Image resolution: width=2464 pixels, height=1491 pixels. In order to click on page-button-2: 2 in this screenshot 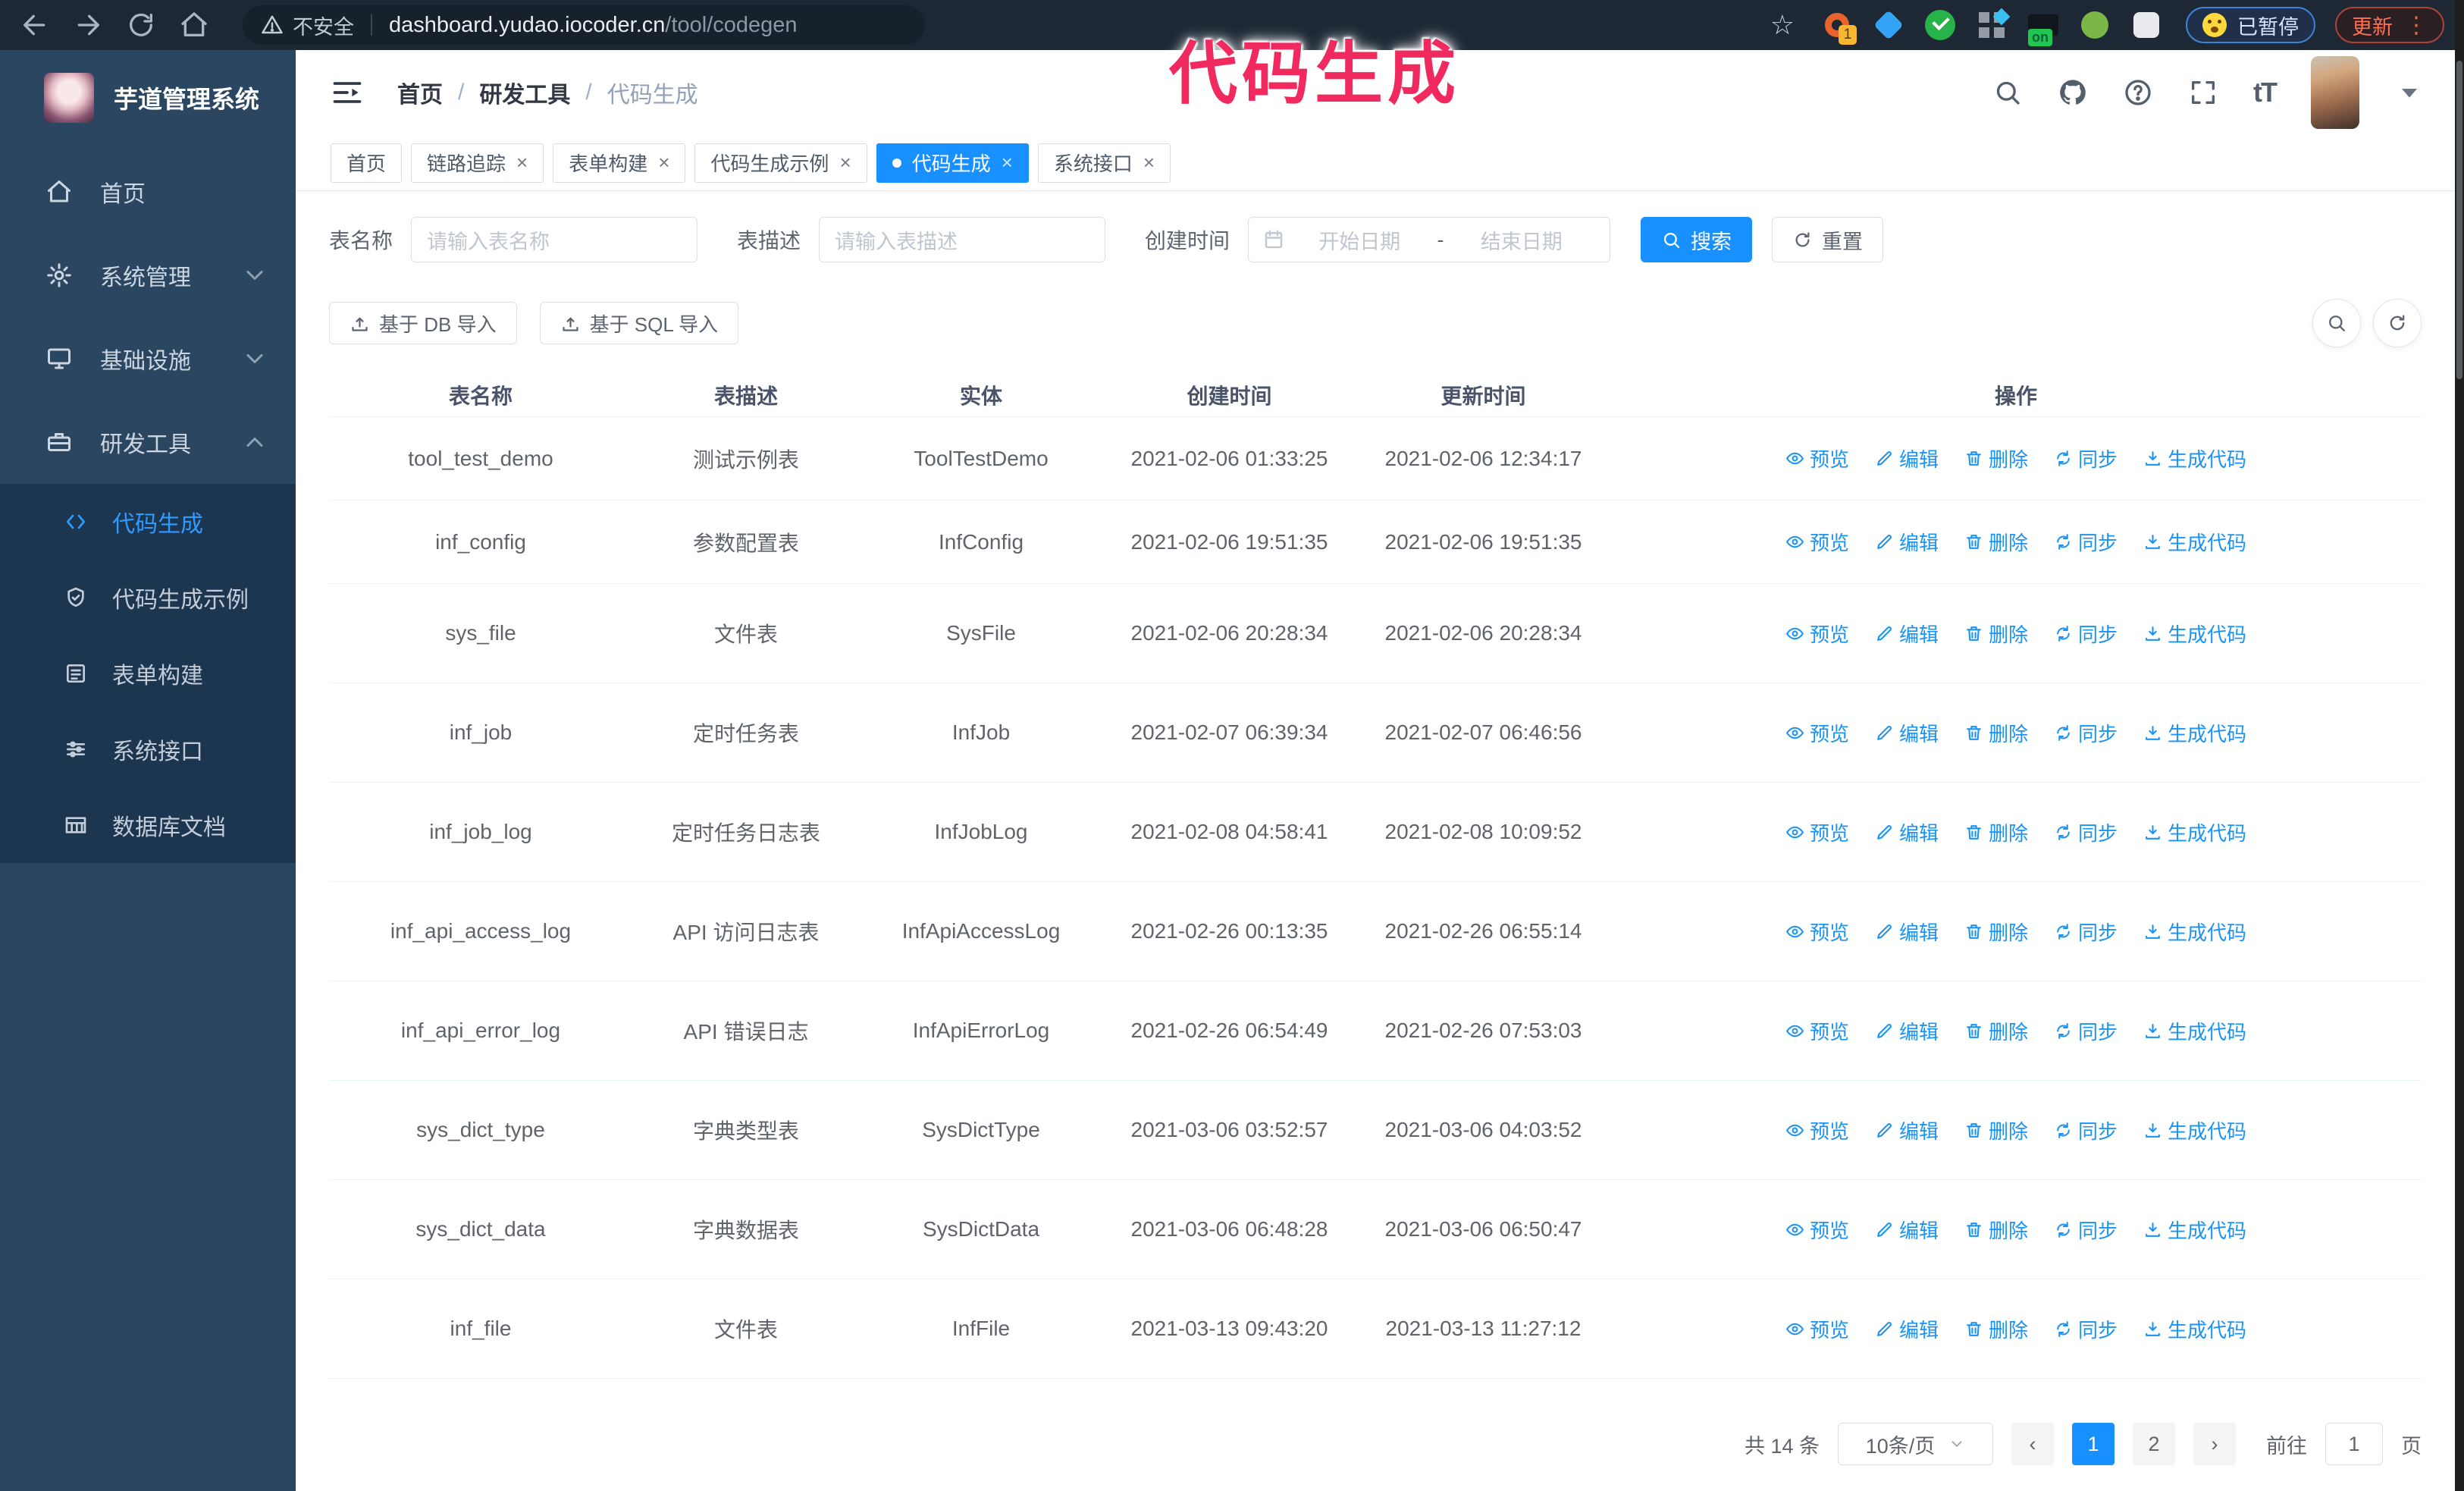, I will do `click(2154, 1444)`.